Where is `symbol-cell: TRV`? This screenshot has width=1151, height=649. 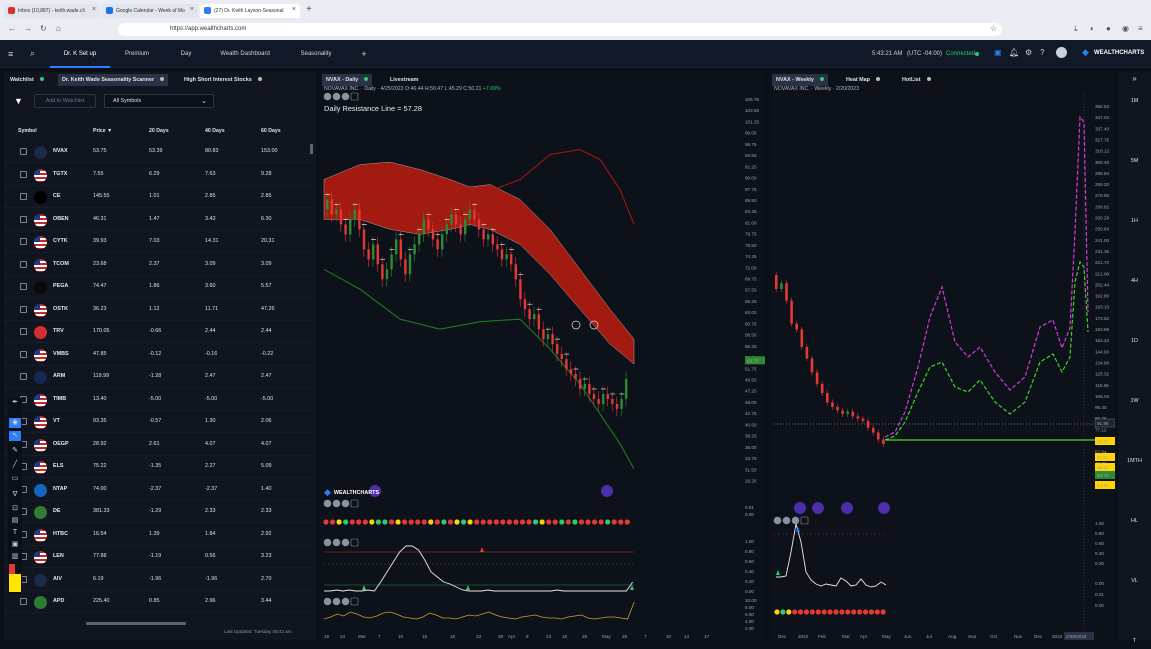 symbol-cell: TRV is located at coordinates (58, 331).